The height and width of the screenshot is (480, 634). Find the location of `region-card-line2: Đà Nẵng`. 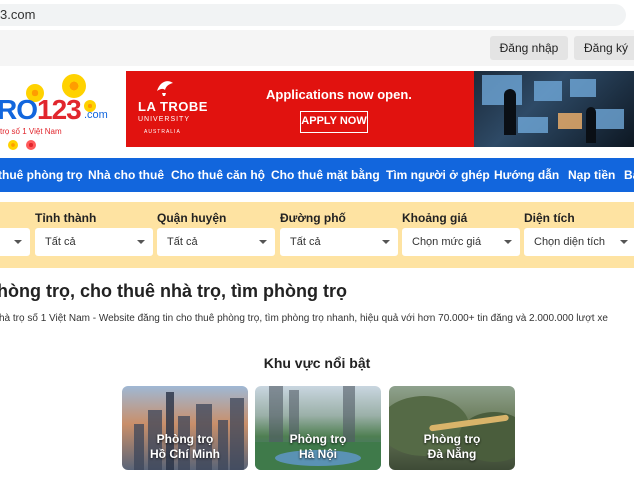

region-card-line2: Đà Nẵng is located at coordinates (452, 454).